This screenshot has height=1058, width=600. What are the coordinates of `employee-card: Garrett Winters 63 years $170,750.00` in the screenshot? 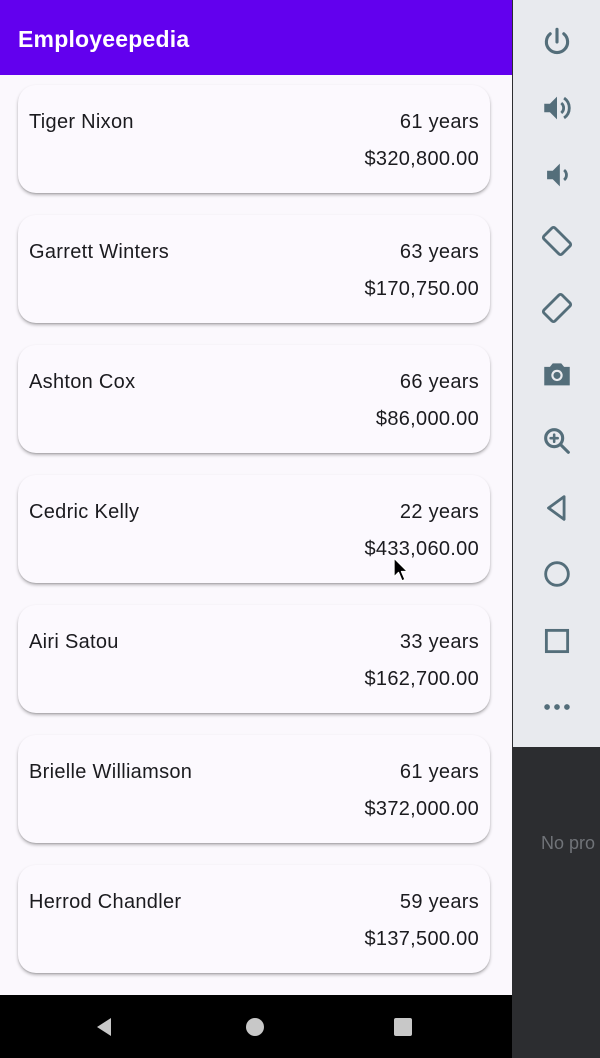 It's located at (254, 269).